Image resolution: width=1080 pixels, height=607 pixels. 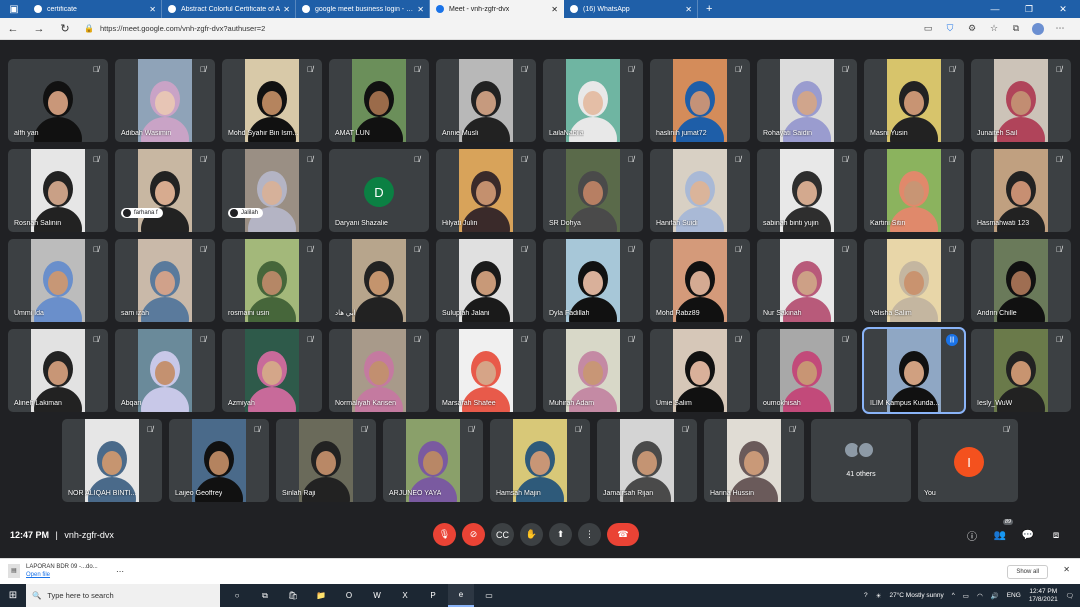 I want to click on collections-icon: ⧉, so click(x=1016, y=29).